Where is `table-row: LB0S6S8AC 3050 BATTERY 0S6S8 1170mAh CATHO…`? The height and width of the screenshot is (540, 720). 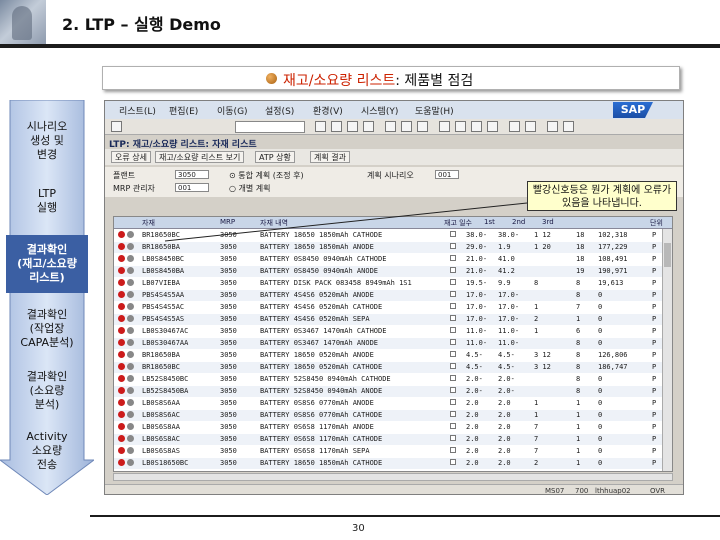
table-row: LB0S6S8AC 3050 BATTERY 0S6S8 1170mAh CATHO… is located at coordinates (388, 439).